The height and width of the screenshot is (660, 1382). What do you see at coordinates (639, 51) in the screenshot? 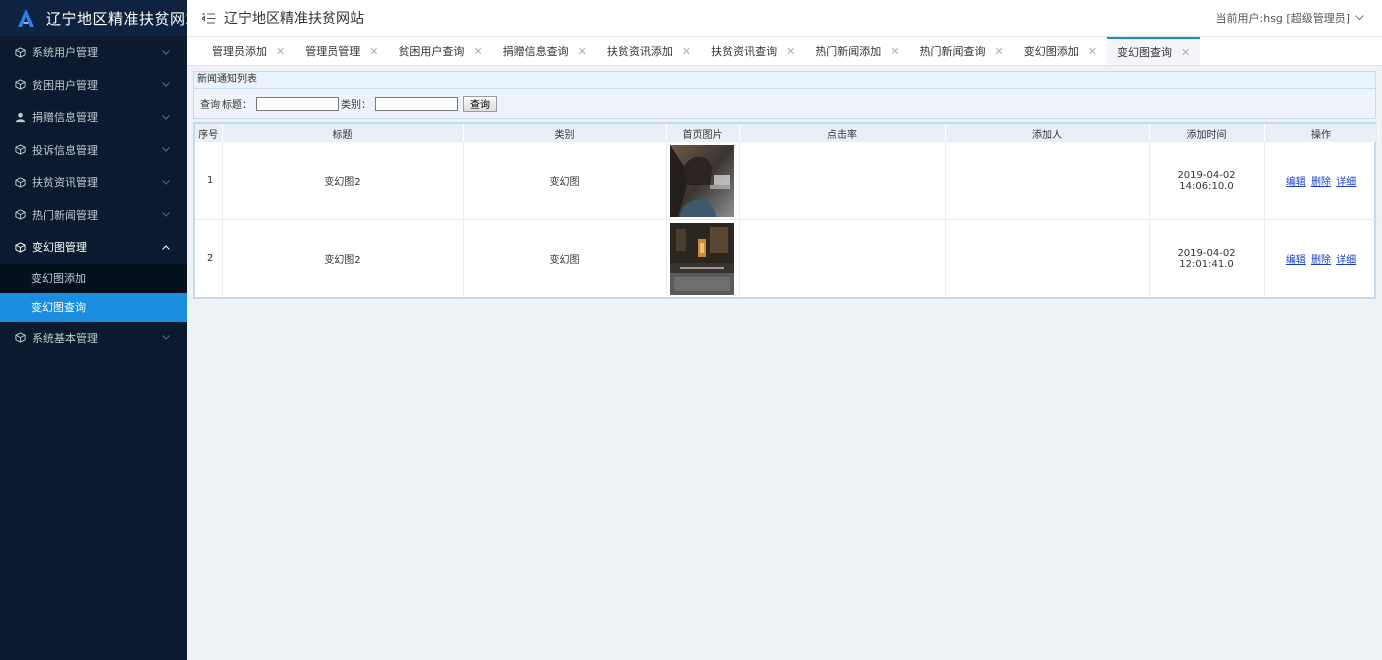
I see `tab-label: 扶贫资讯添加` at bounding box center [639, 51].